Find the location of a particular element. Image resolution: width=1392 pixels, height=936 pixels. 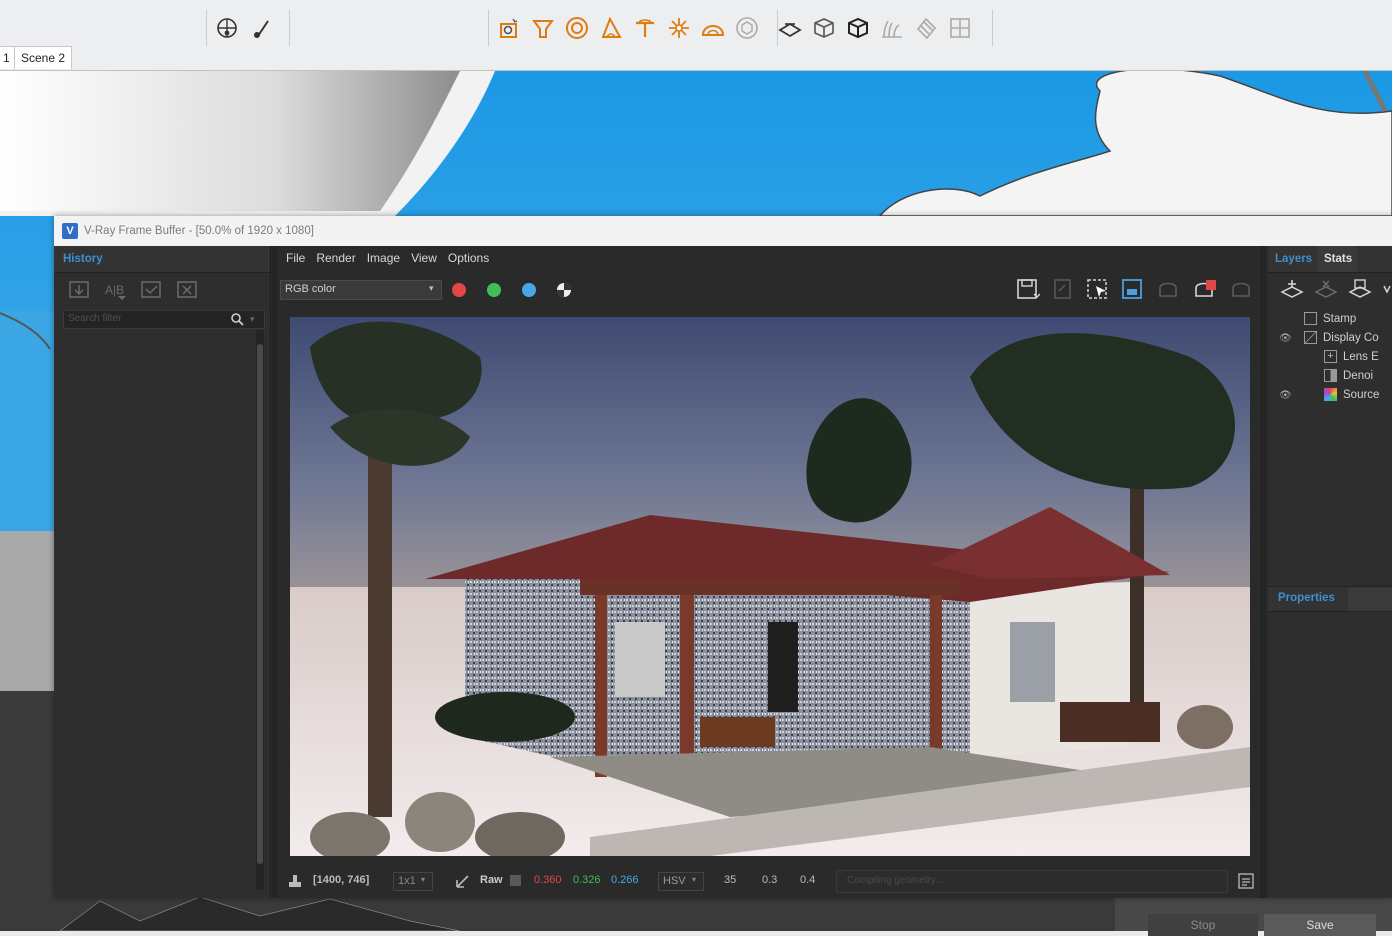

stop-render-icon is located at coordinates (1206, 291).